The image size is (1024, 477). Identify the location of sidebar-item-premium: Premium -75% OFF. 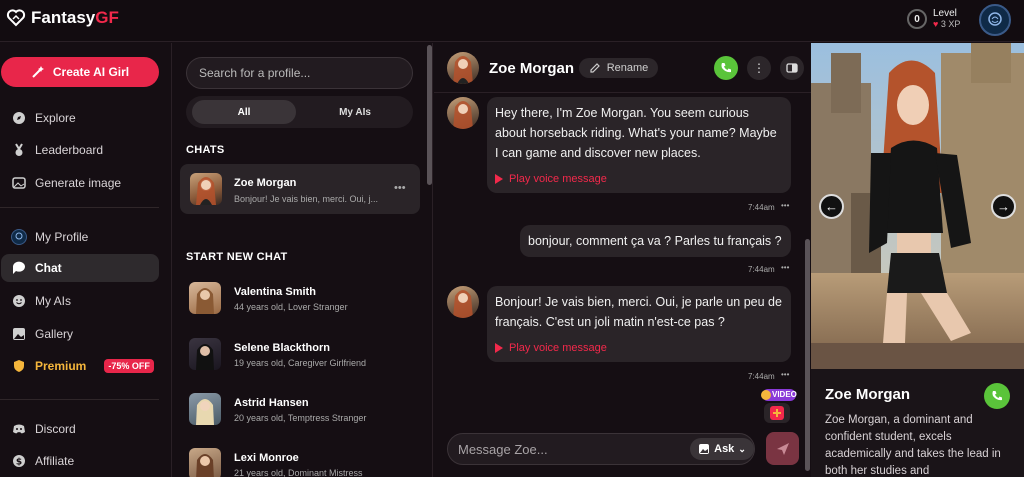
(80, 366).